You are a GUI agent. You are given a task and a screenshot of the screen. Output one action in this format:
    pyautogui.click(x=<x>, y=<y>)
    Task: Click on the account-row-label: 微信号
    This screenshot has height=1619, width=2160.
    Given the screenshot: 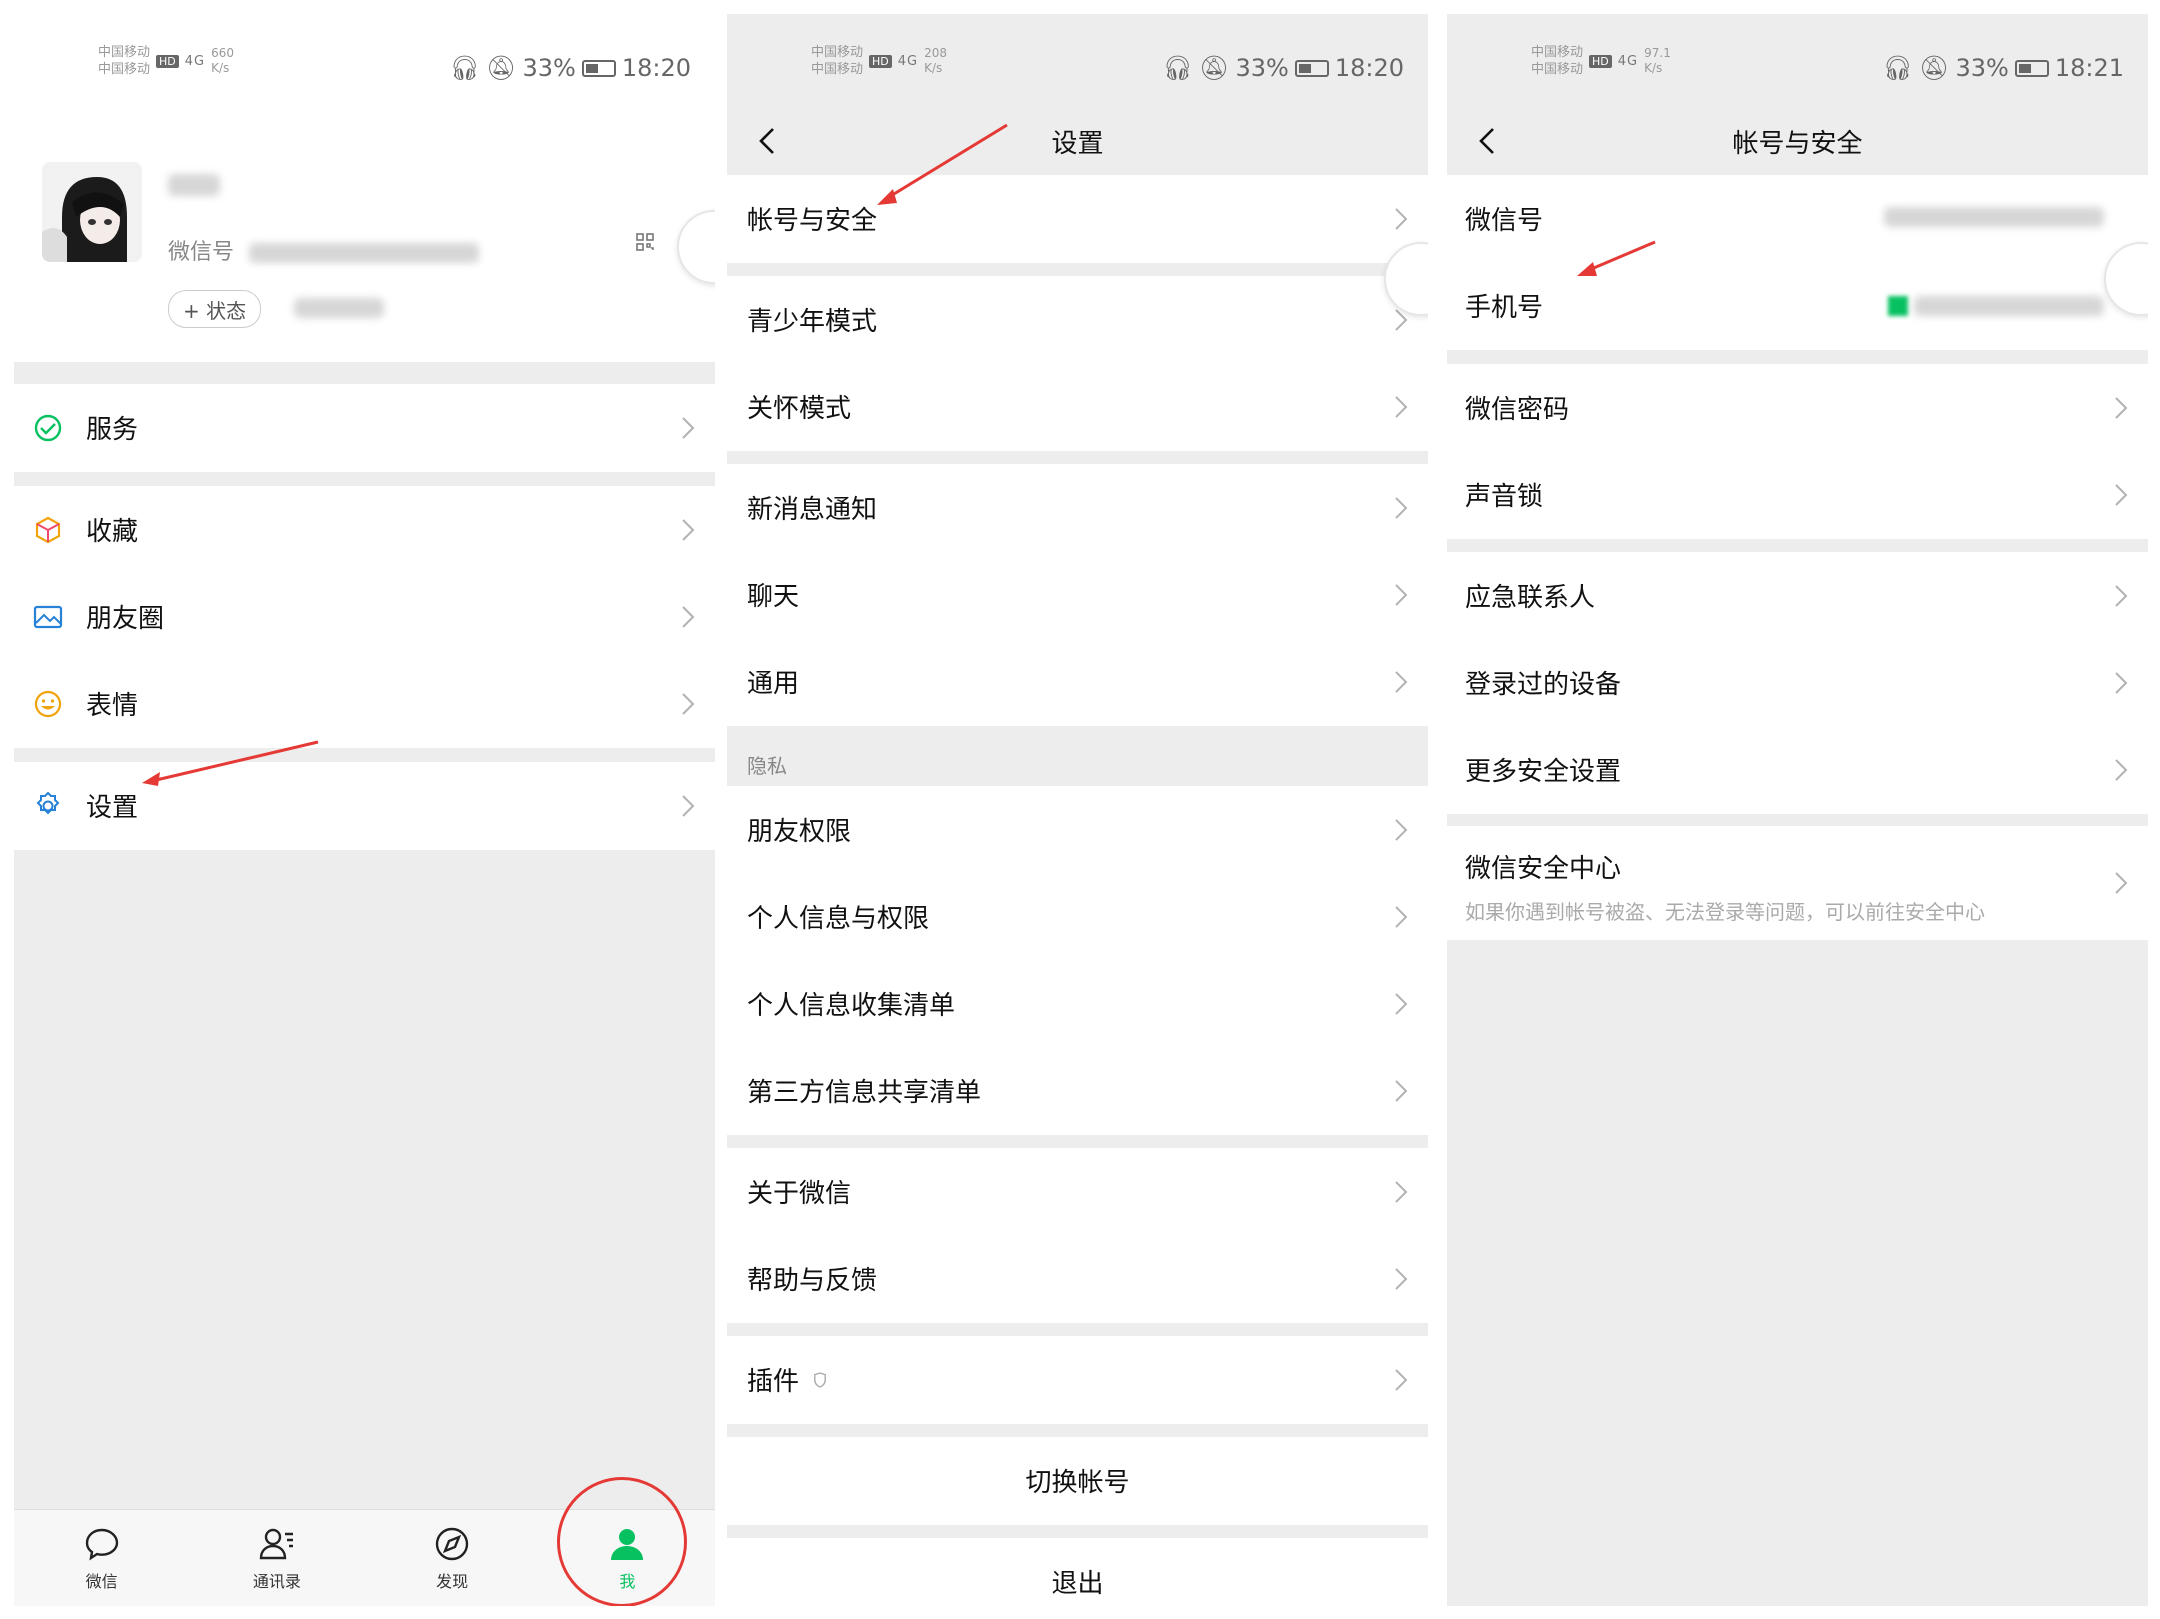 What is the action you would take?
    pyautogui.click(x=1504, y=221)
    